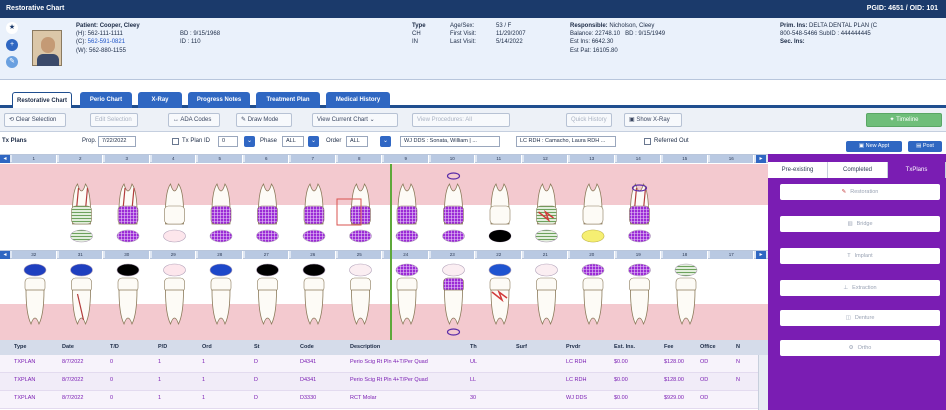 This screenshot has width=946, height=410. I want to click on denture-icon: ◫, so click(848, 318).